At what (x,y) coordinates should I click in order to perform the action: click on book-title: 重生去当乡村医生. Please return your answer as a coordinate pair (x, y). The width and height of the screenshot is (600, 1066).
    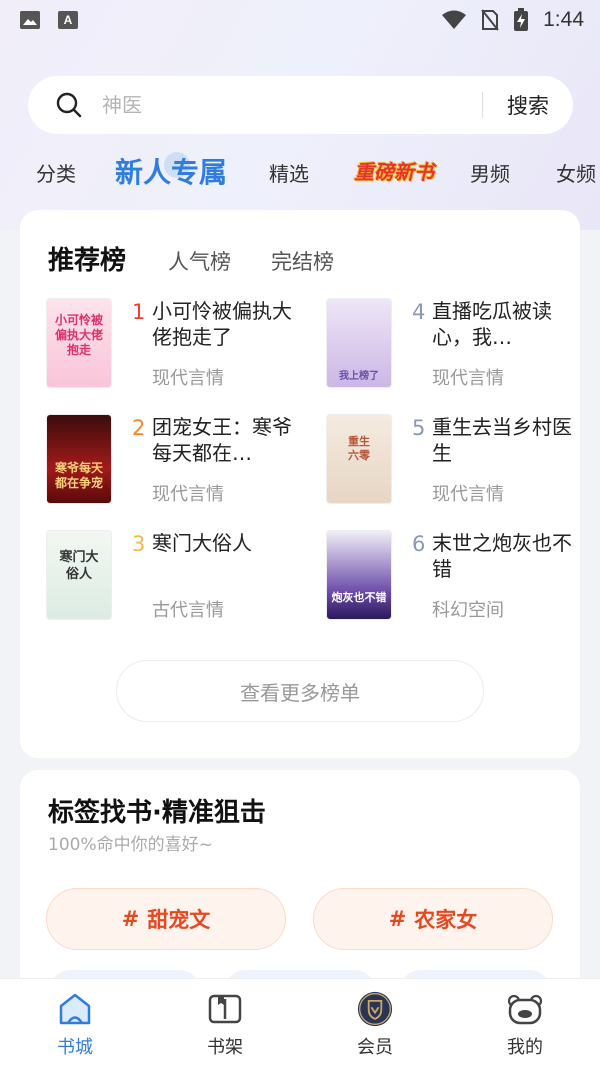
    Looking at the image, I should click on (502, 440).